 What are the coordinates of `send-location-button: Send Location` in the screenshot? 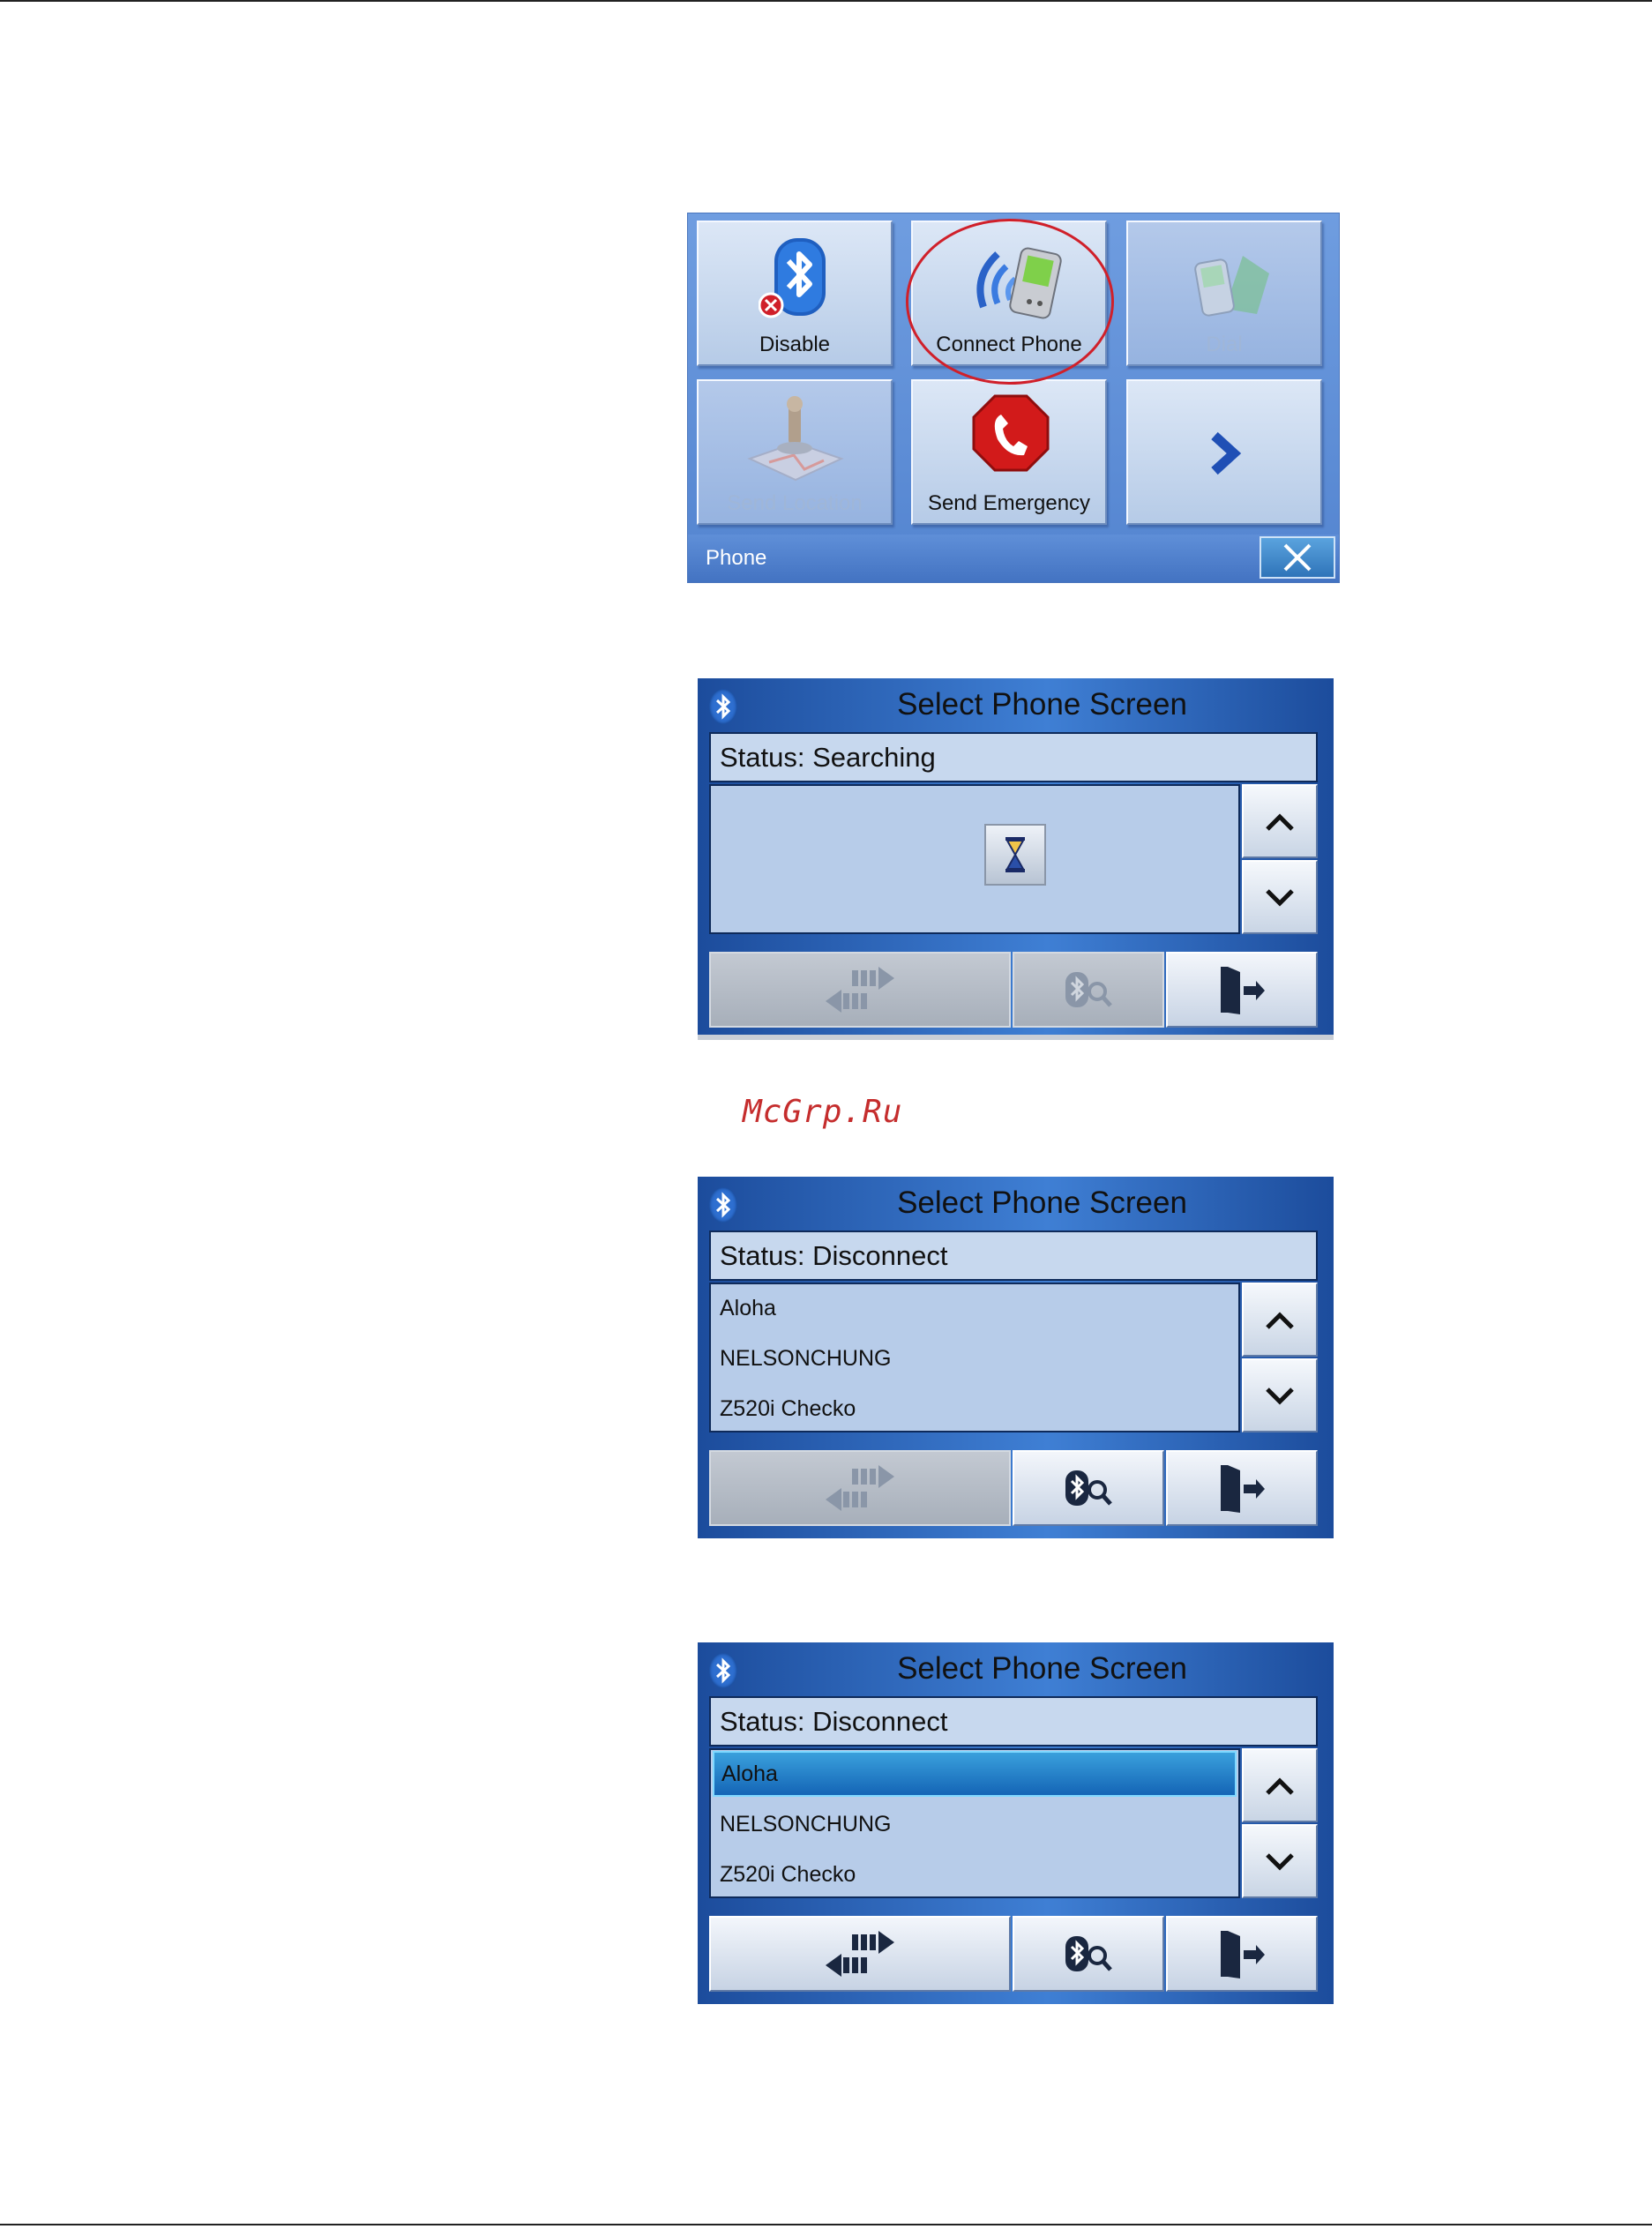 It's located at (795, 452).